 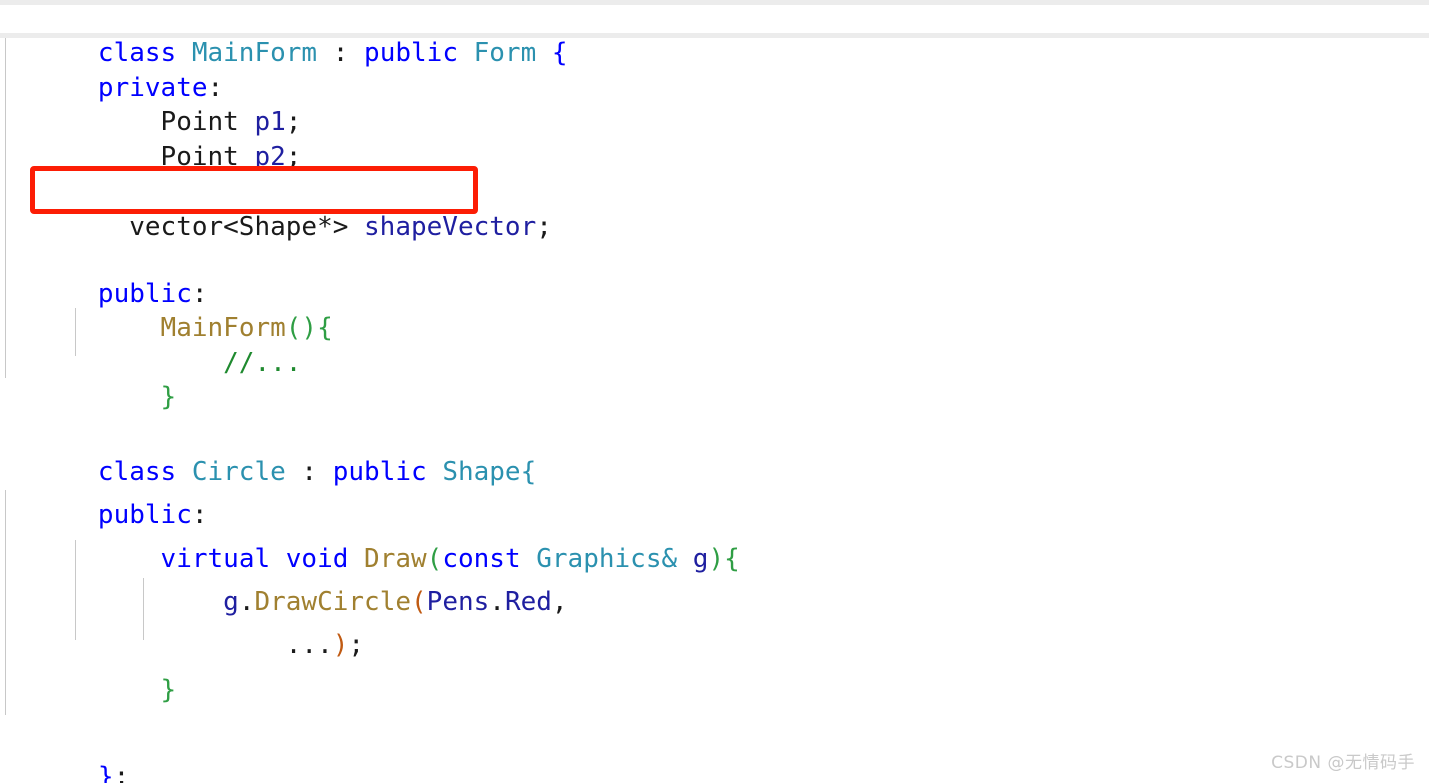 I want to click on code-line-2: private:, so click(x=113, y=69).